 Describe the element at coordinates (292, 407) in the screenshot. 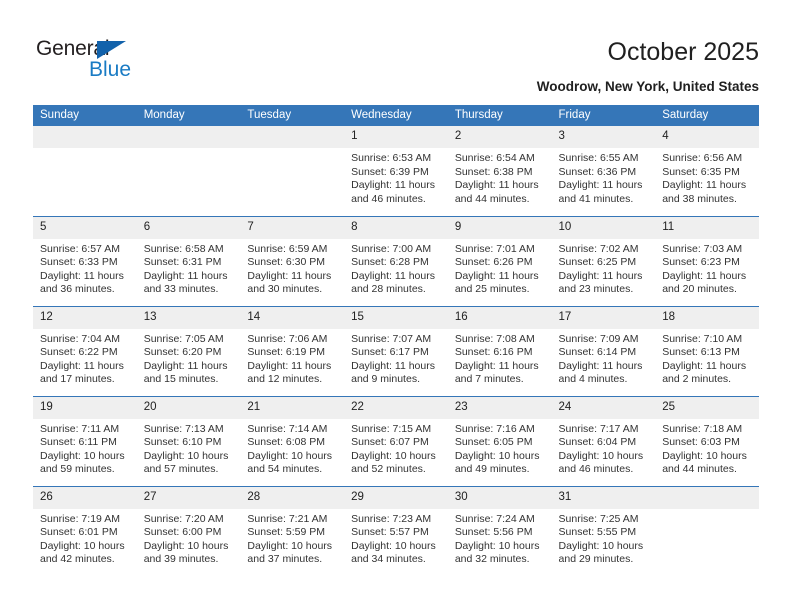

I see `day-number: 21` at that location.